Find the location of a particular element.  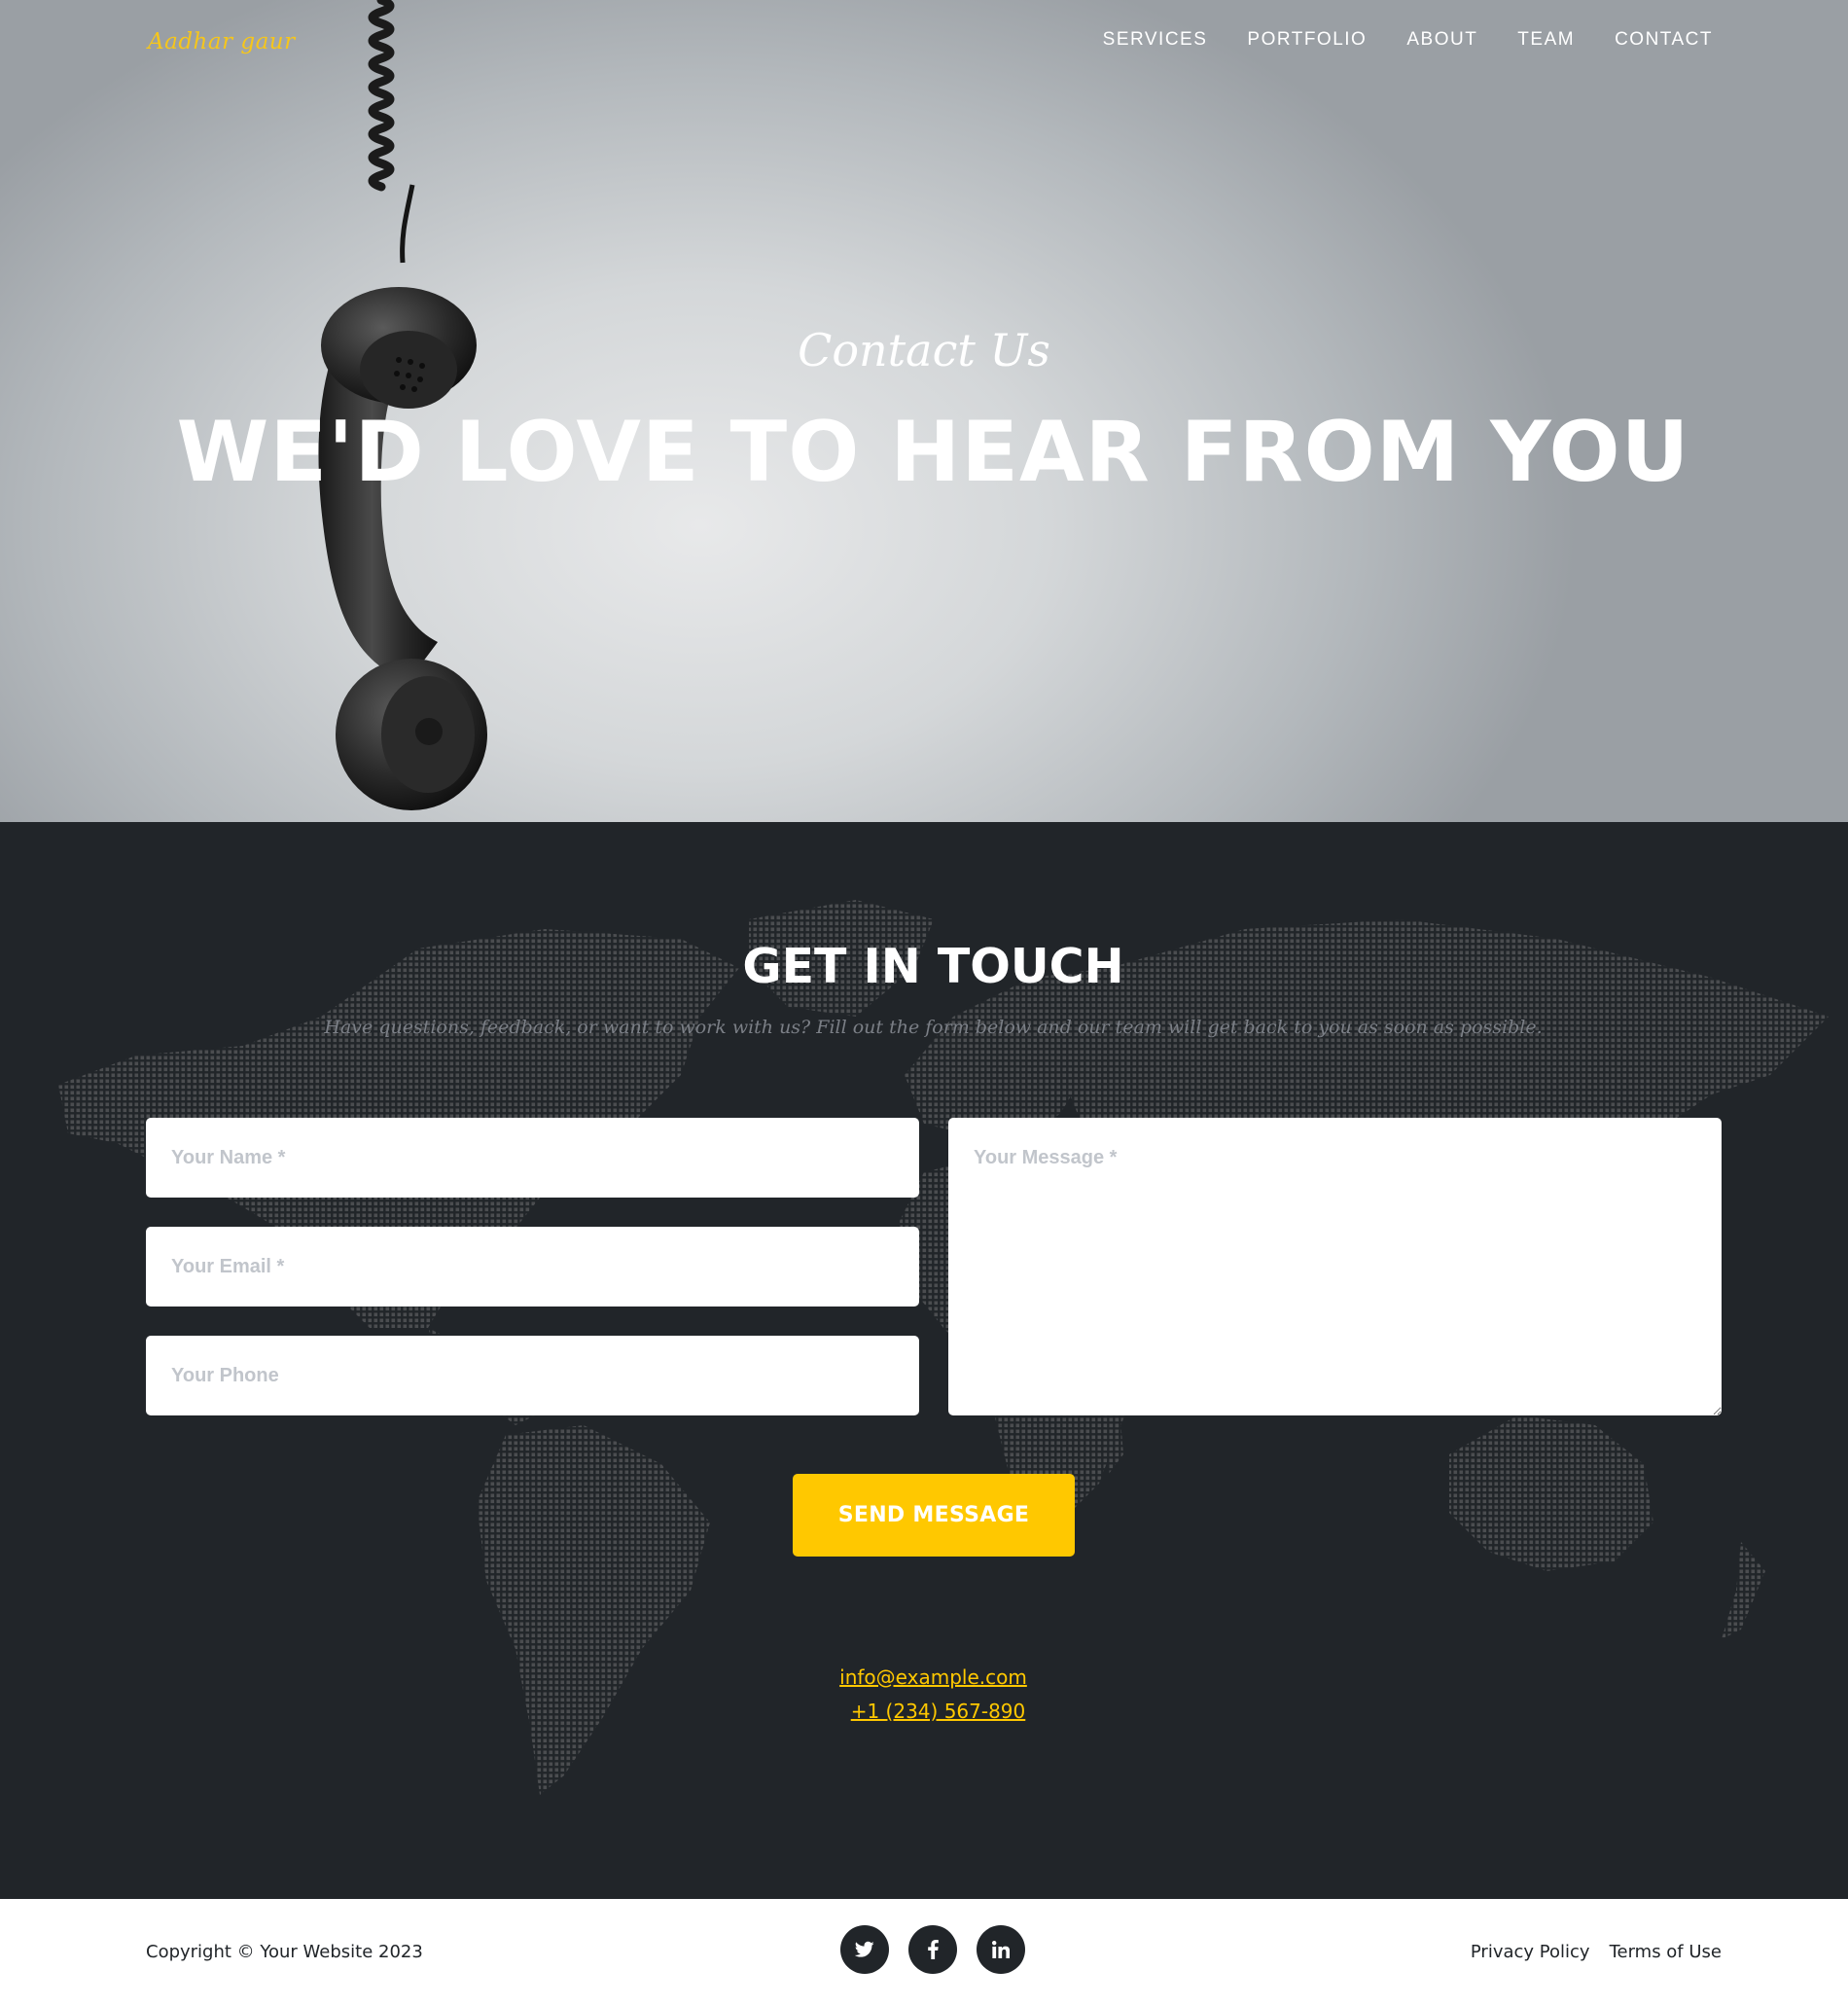

phone-input is located at coordinates (532, 1375).